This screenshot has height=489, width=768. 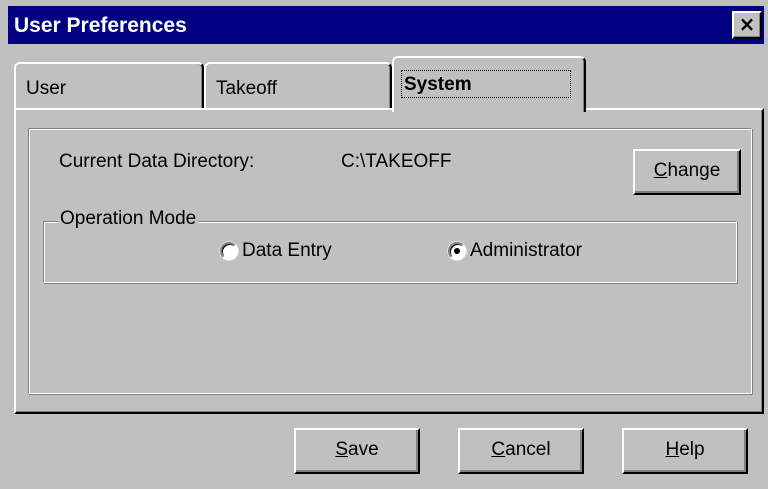 What do you see at coordinates (526, 250) in the screenshot?
I see `radio-administrator-label: Administrator` at bounding box center [526, 250].